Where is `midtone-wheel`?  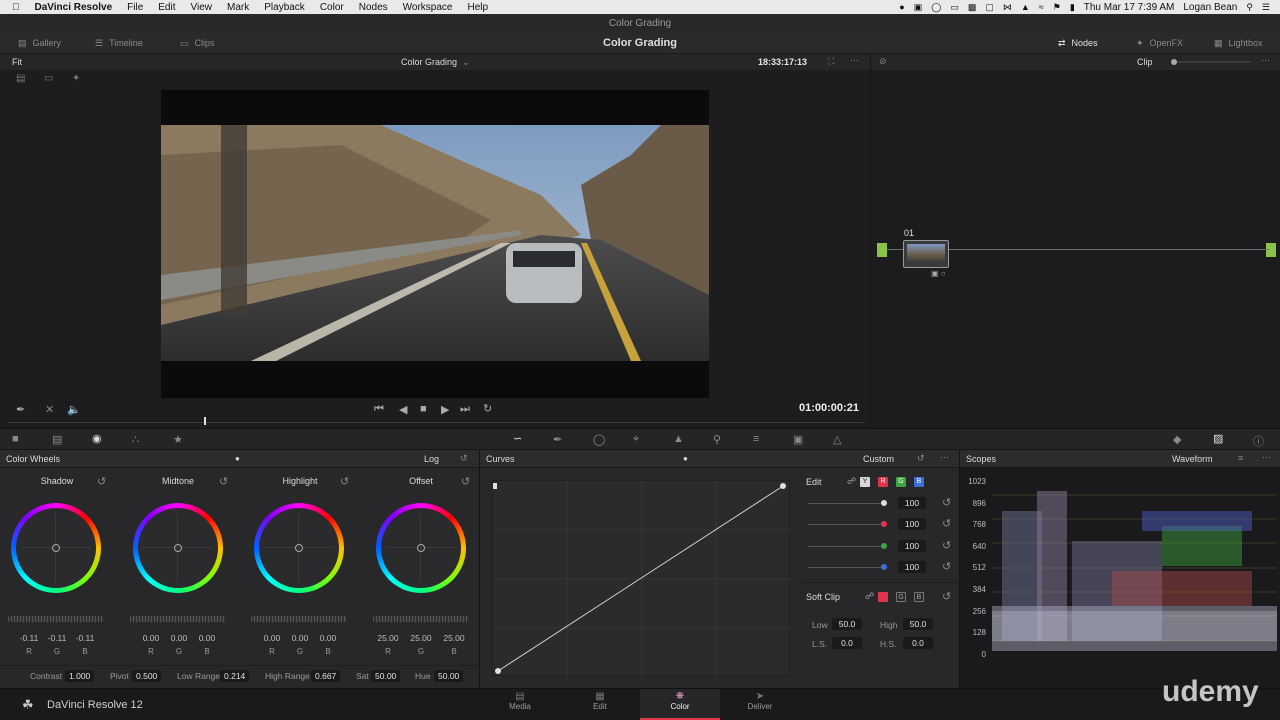 midtone-wheel is located at coordinates (178, 548).